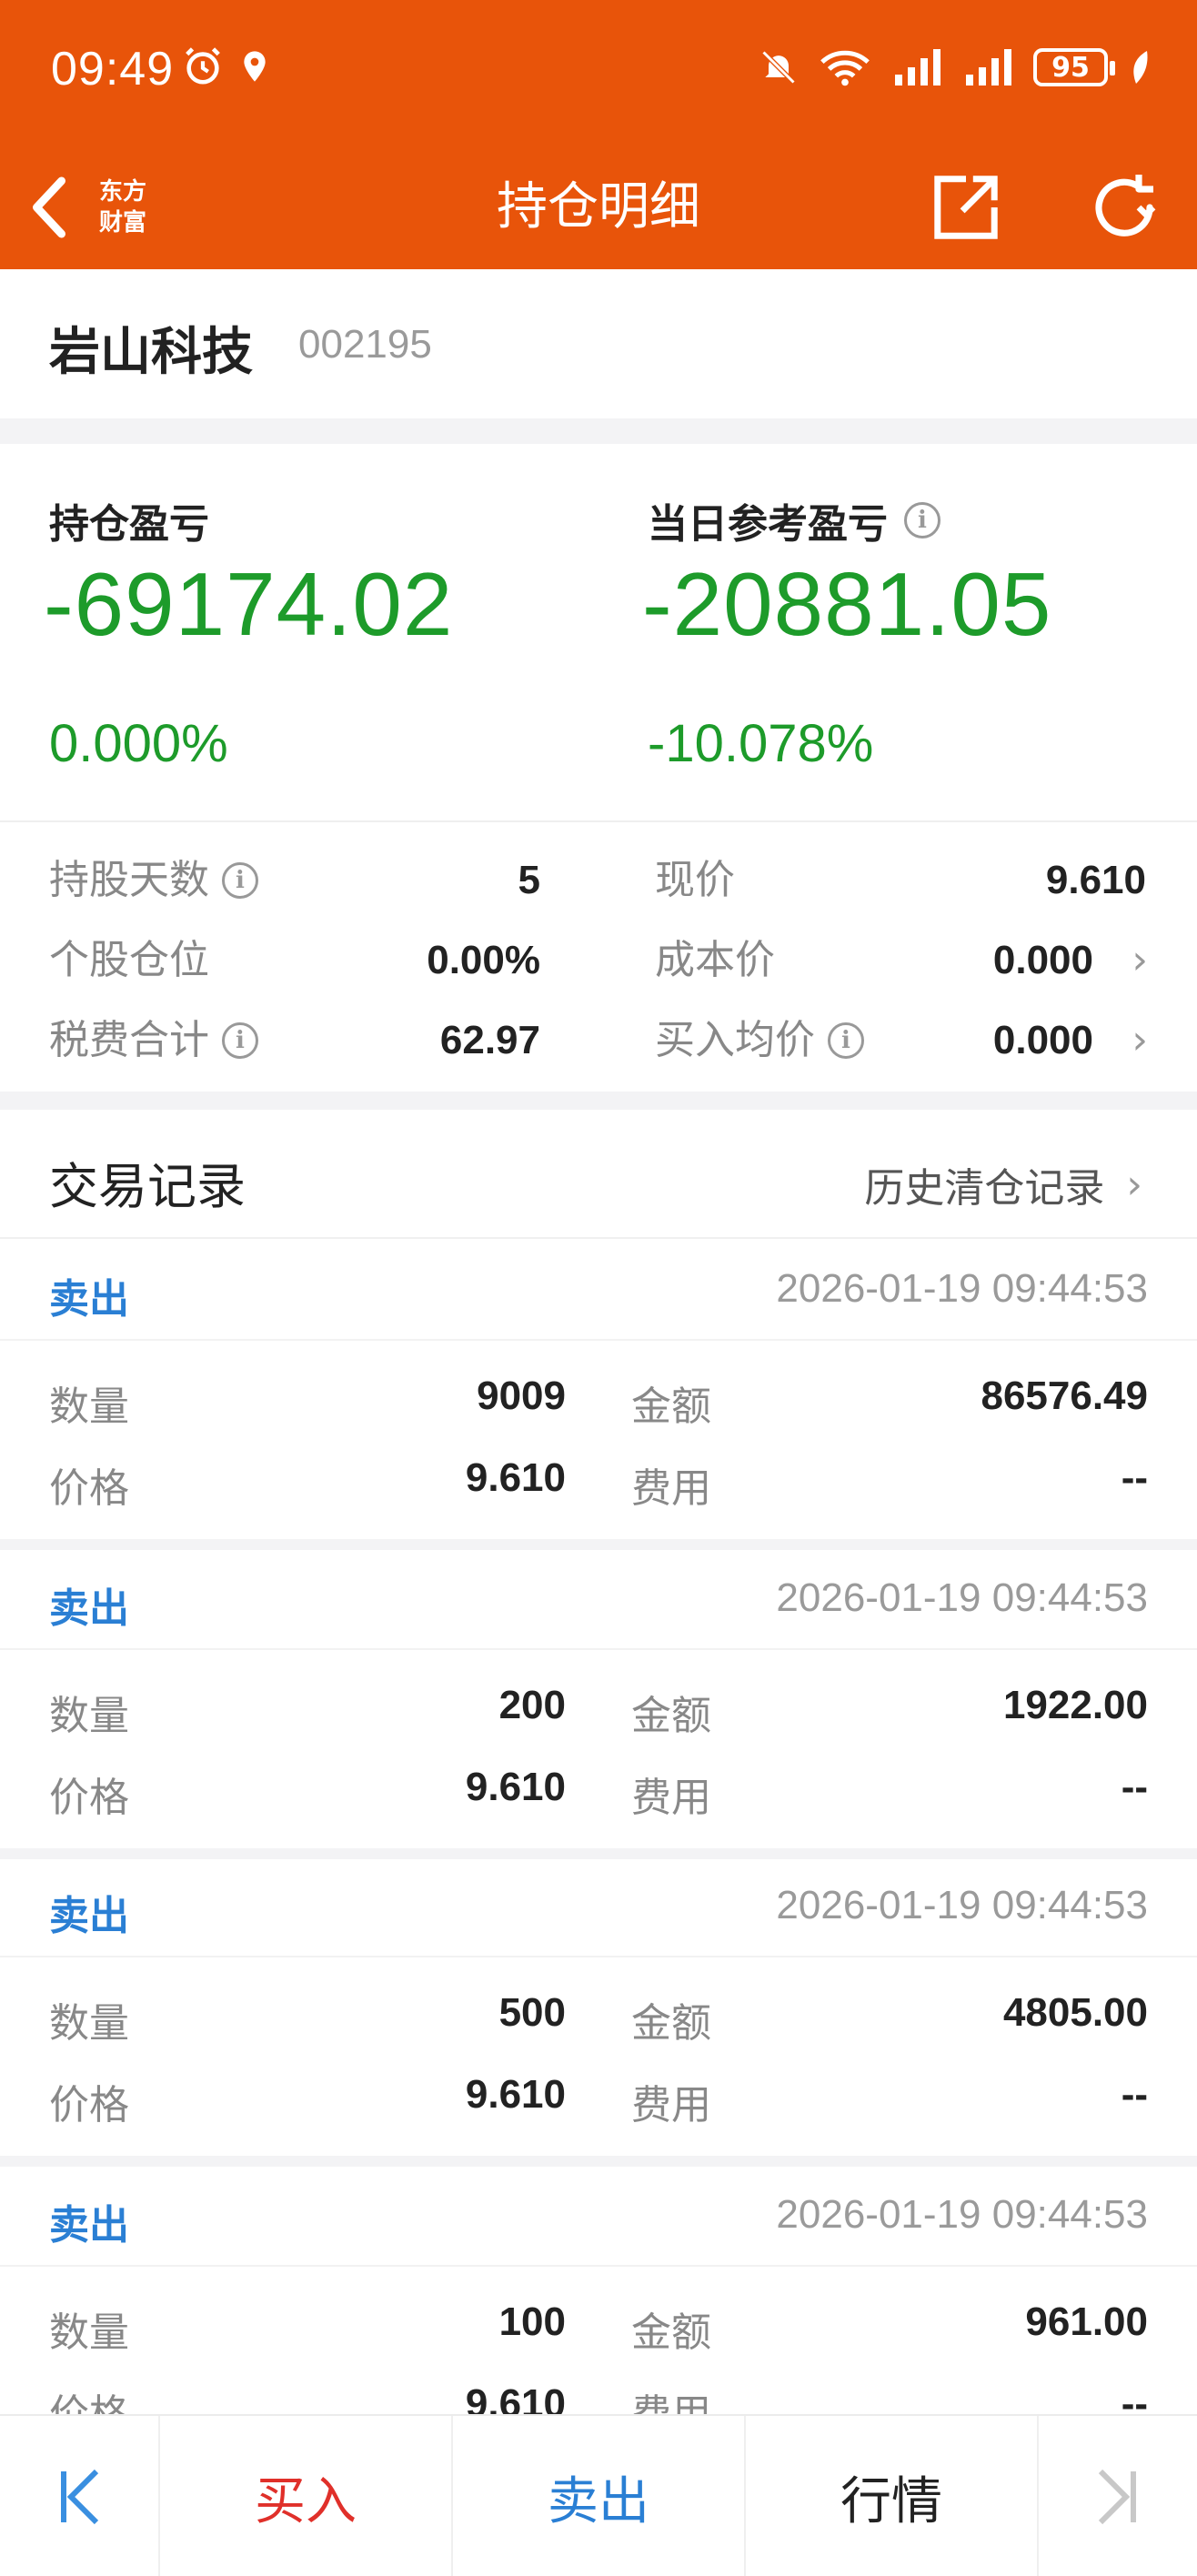 The image size is (1197, 2576). What do you see at coordinates (1140, 67) in the screenshot?
I see `leaf-icon` at bounding box center [1140, 67].